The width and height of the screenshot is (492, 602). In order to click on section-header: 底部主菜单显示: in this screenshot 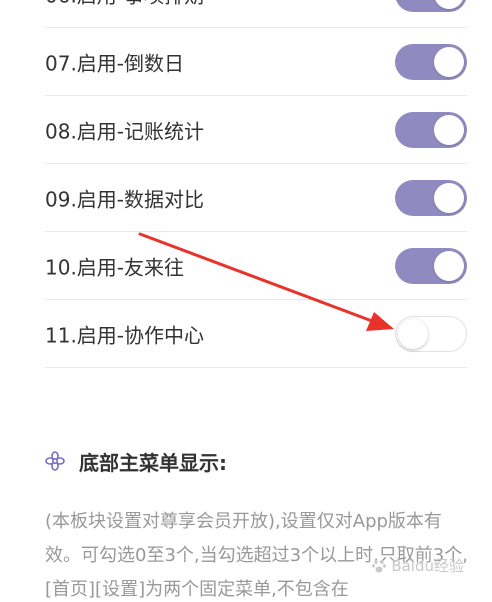, I will do `click(136, 461)`.